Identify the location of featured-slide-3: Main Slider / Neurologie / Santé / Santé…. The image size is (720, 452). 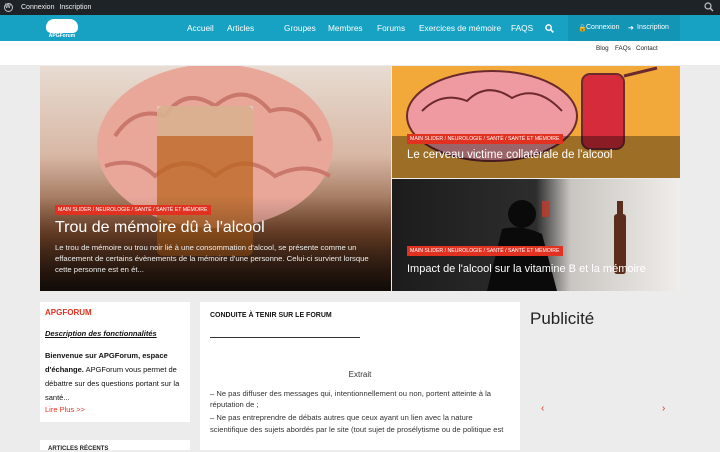
(536, 235).